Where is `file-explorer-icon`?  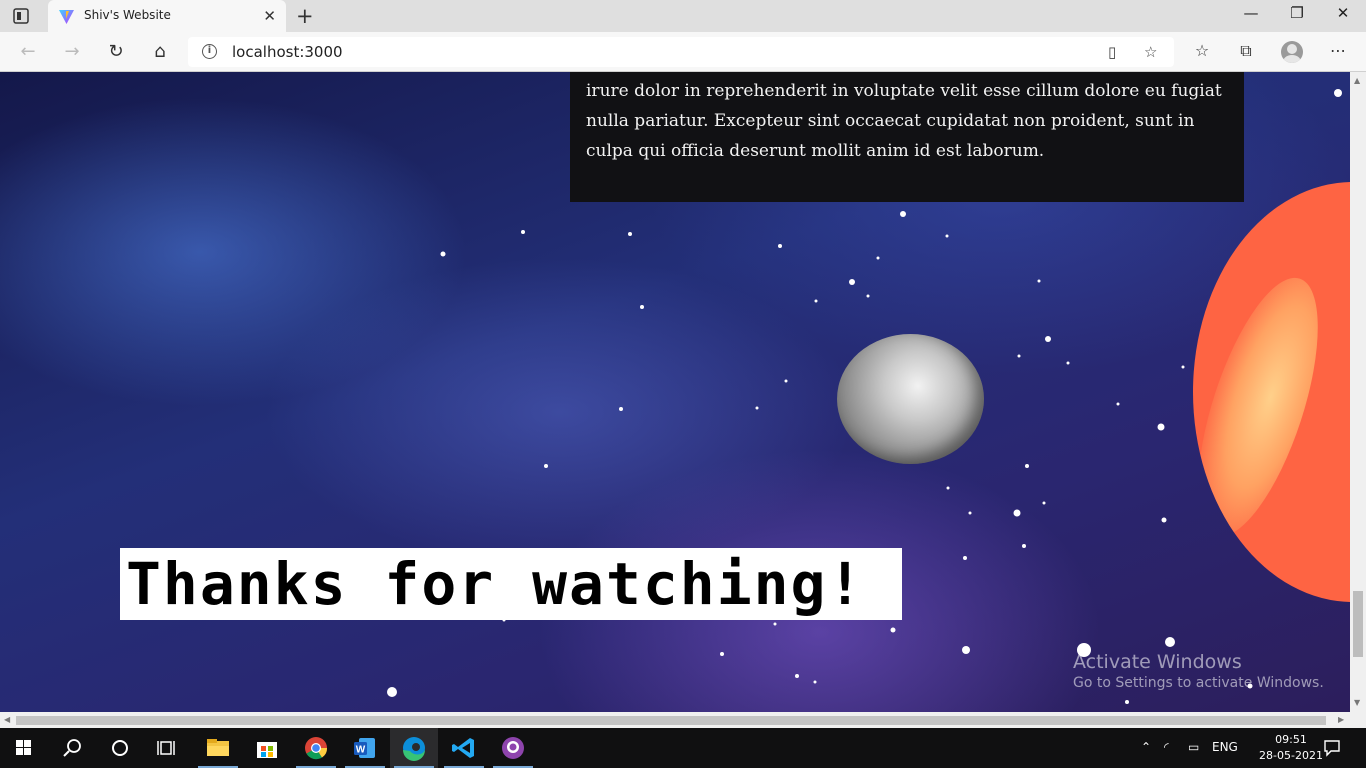
file-explorer-icon is located at coordinates (218, 748).